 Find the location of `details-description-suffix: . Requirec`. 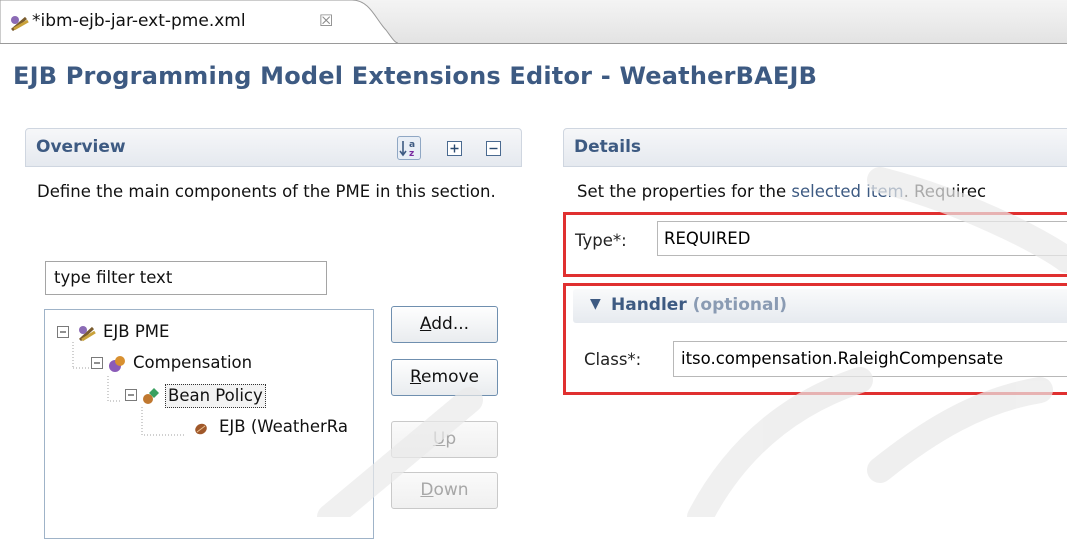

details-description-suffix: . Requirec is located at coordinates (945, 191).